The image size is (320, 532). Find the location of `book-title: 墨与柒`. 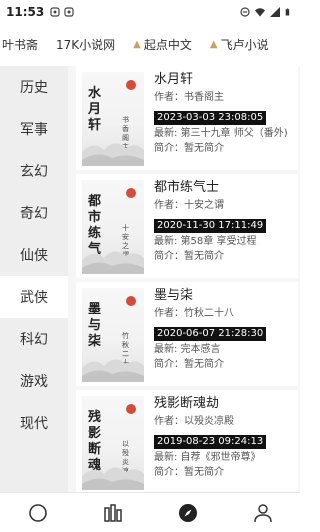

book-title: 墨与柒 is located at coordinates (174, 295).